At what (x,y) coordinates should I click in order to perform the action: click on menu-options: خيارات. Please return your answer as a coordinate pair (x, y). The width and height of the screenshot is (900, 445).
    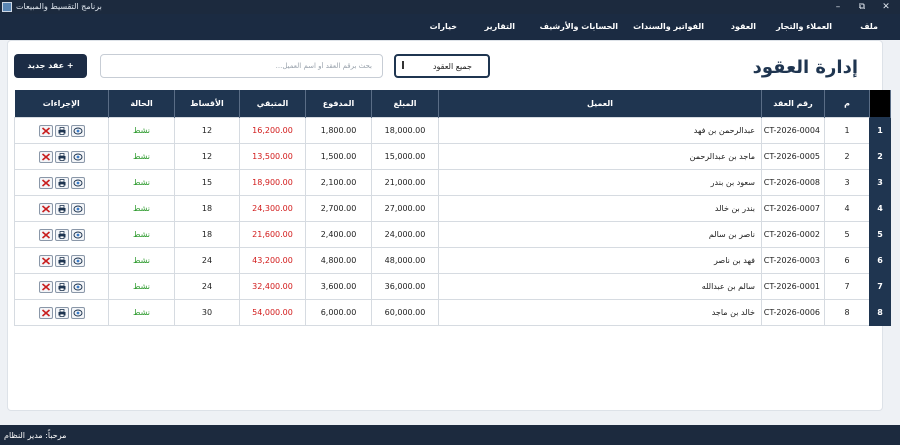
    Looking at the image, I should click on (443, 26).